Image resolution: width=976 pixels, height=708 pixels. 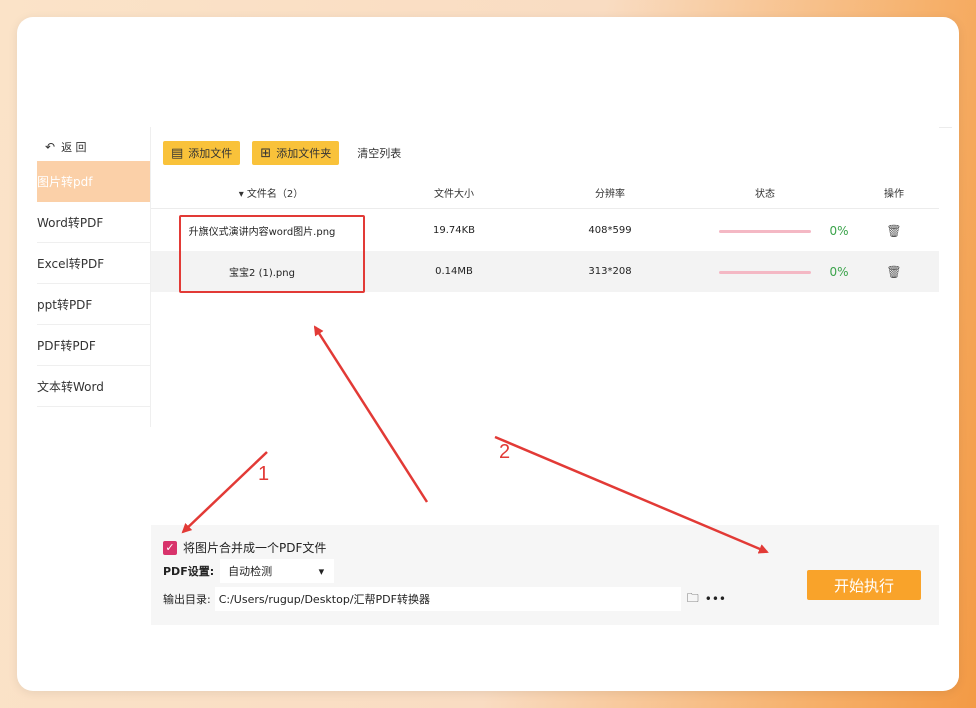 I want to click on sidebar-item-pdf-to-pdf: PDF转PDF, so click(x=94, y=345).